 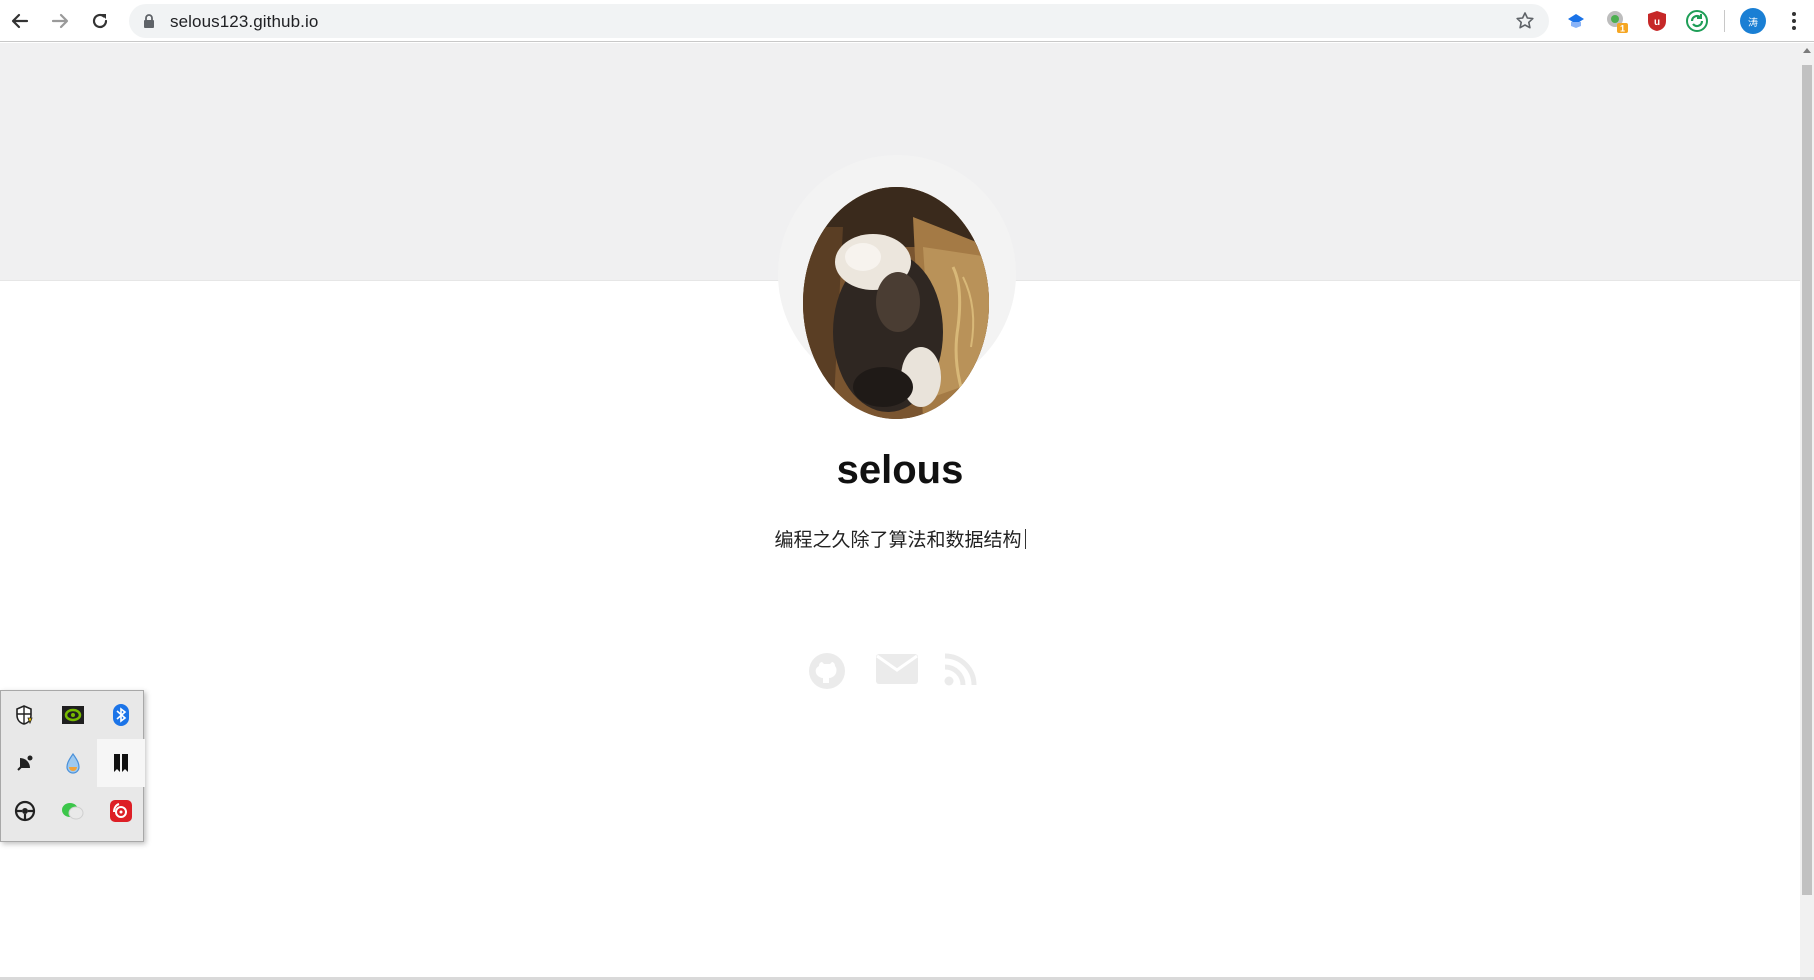 I want to click on ublock-button: u, so click(x=1657, y=21).